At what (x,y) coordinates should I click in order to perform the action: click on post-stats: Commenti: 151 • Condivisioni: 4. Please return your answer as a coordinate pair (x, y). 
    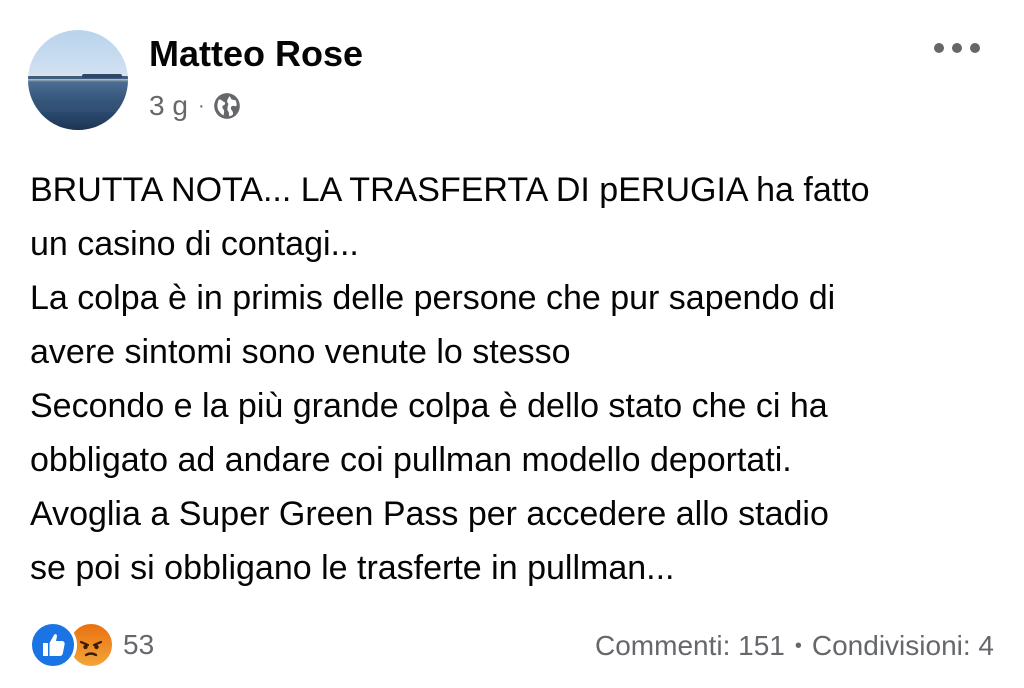
    Looking at the image, I should click on (794, 646).